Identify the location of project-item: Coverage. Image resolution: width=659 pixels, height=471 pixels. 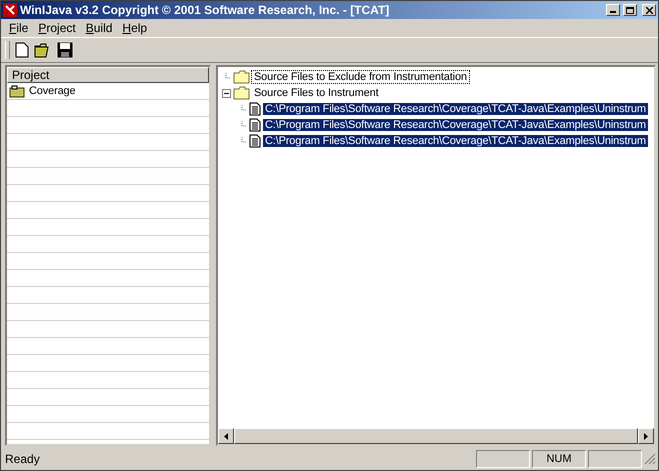
(52, 91).